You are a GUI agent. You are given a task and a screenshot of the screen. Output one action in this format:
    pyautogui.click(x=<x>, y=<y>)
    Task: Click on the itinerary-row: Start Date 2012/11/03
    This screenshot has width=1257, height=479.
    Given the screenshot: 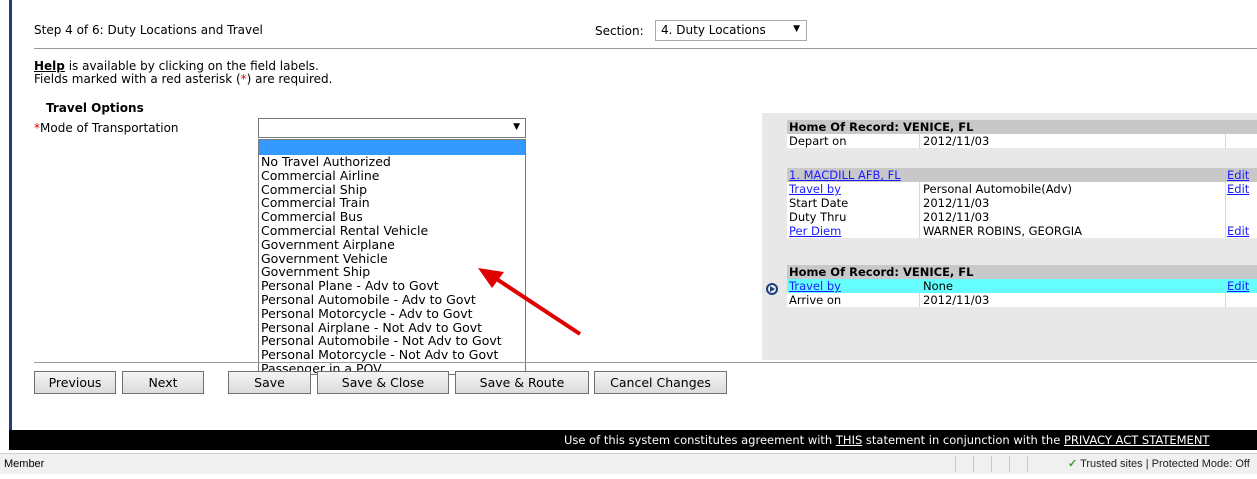 What is the action you would take?
    pyautogui.click(x=1022, y=203)
    